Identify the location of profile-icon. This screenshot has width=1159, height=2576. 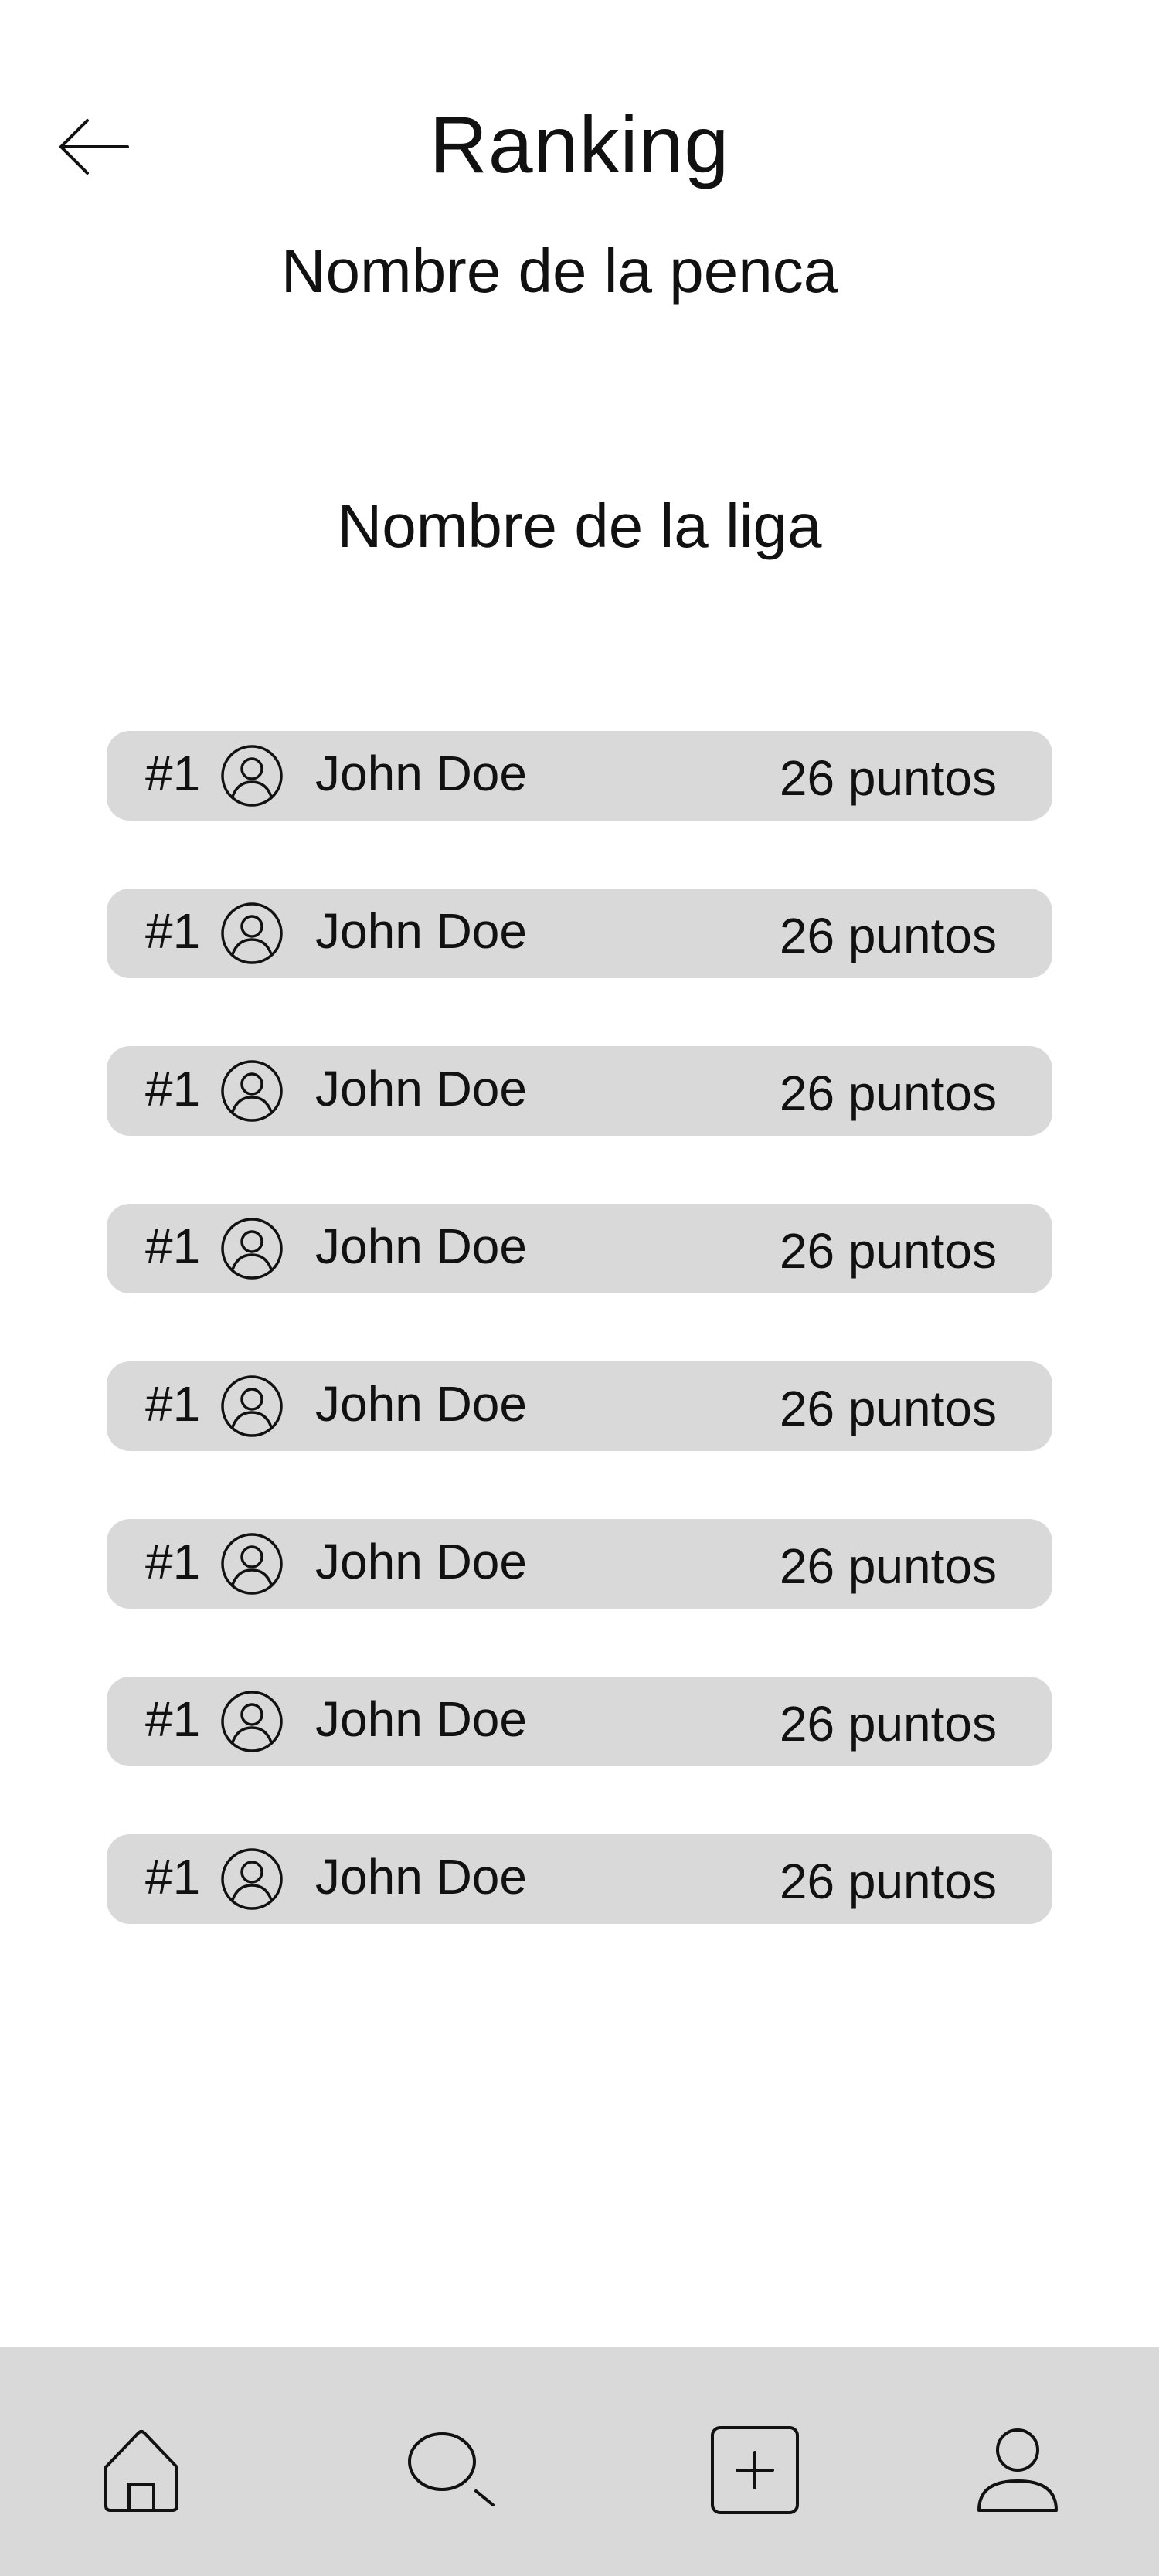
(1017, 2470).